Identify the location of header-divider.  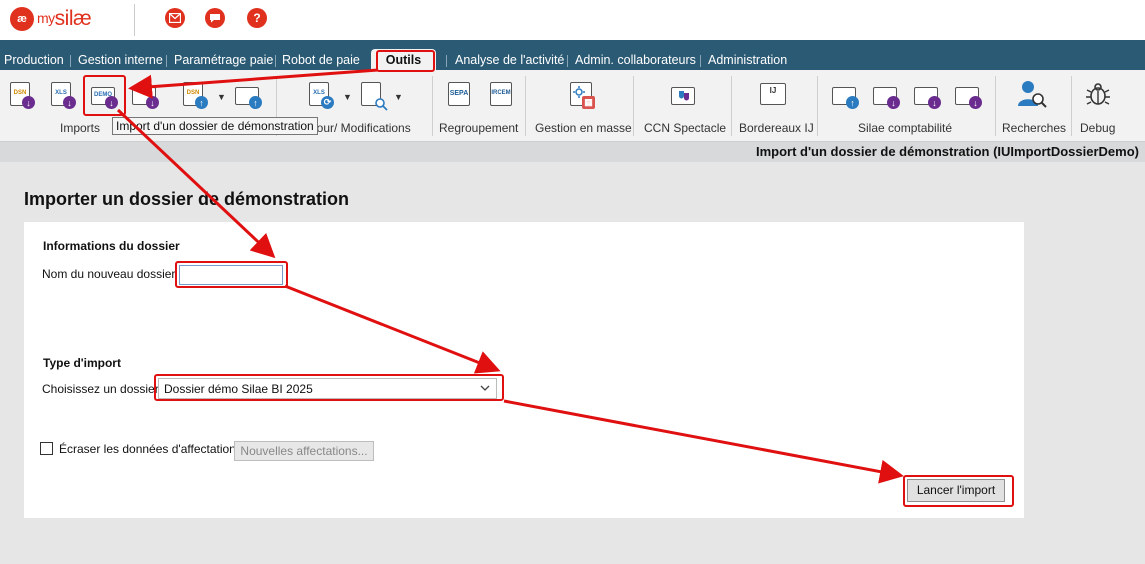
(134, 20).